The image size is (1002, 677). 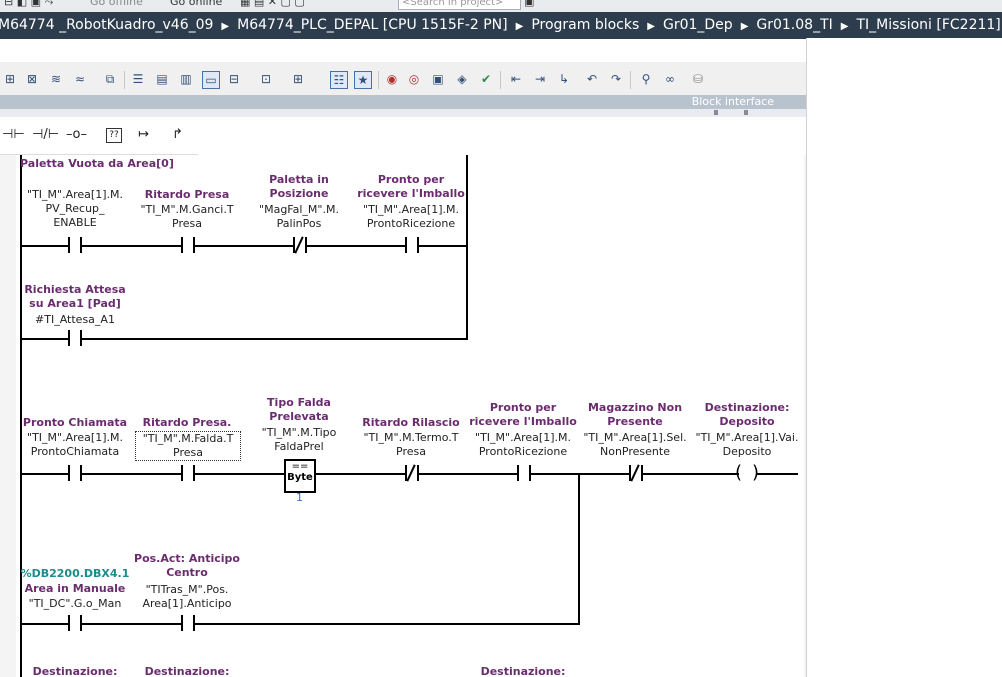 What do you see at coordinates (339, 80) in the screenshot?
I see `network-comments-icon: ☷` at bounding box center [339, 80].